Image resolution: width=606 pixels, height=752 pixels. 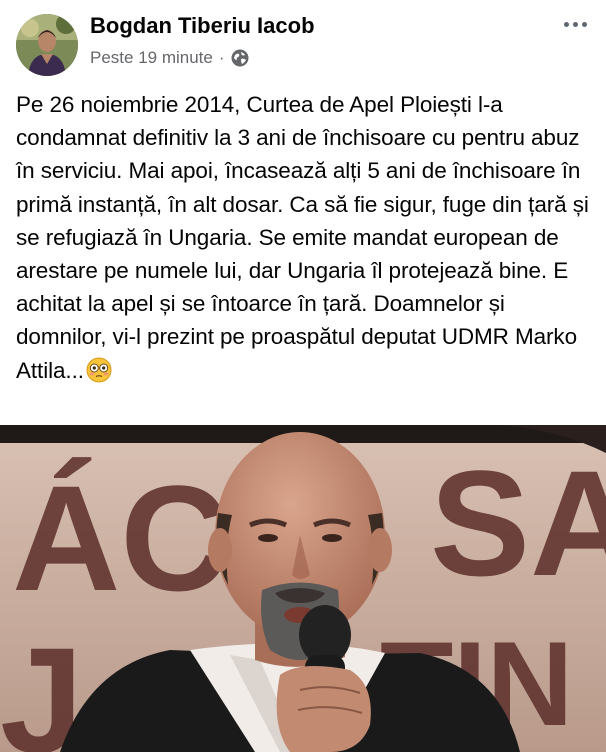 I want to click on author-avatar, so click(x=47, y=45).